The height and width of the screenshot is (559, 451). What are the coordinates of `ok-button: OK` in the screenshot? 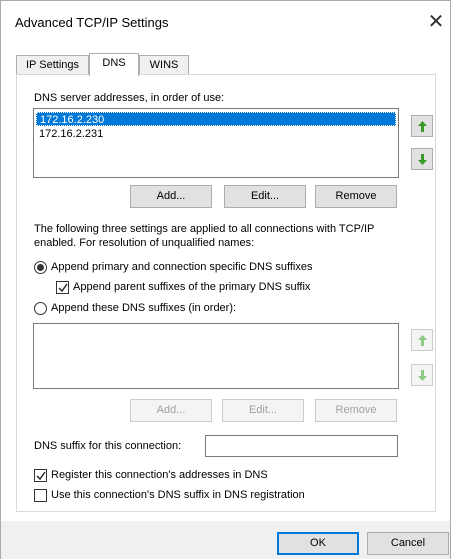 It's located at (318, 543).